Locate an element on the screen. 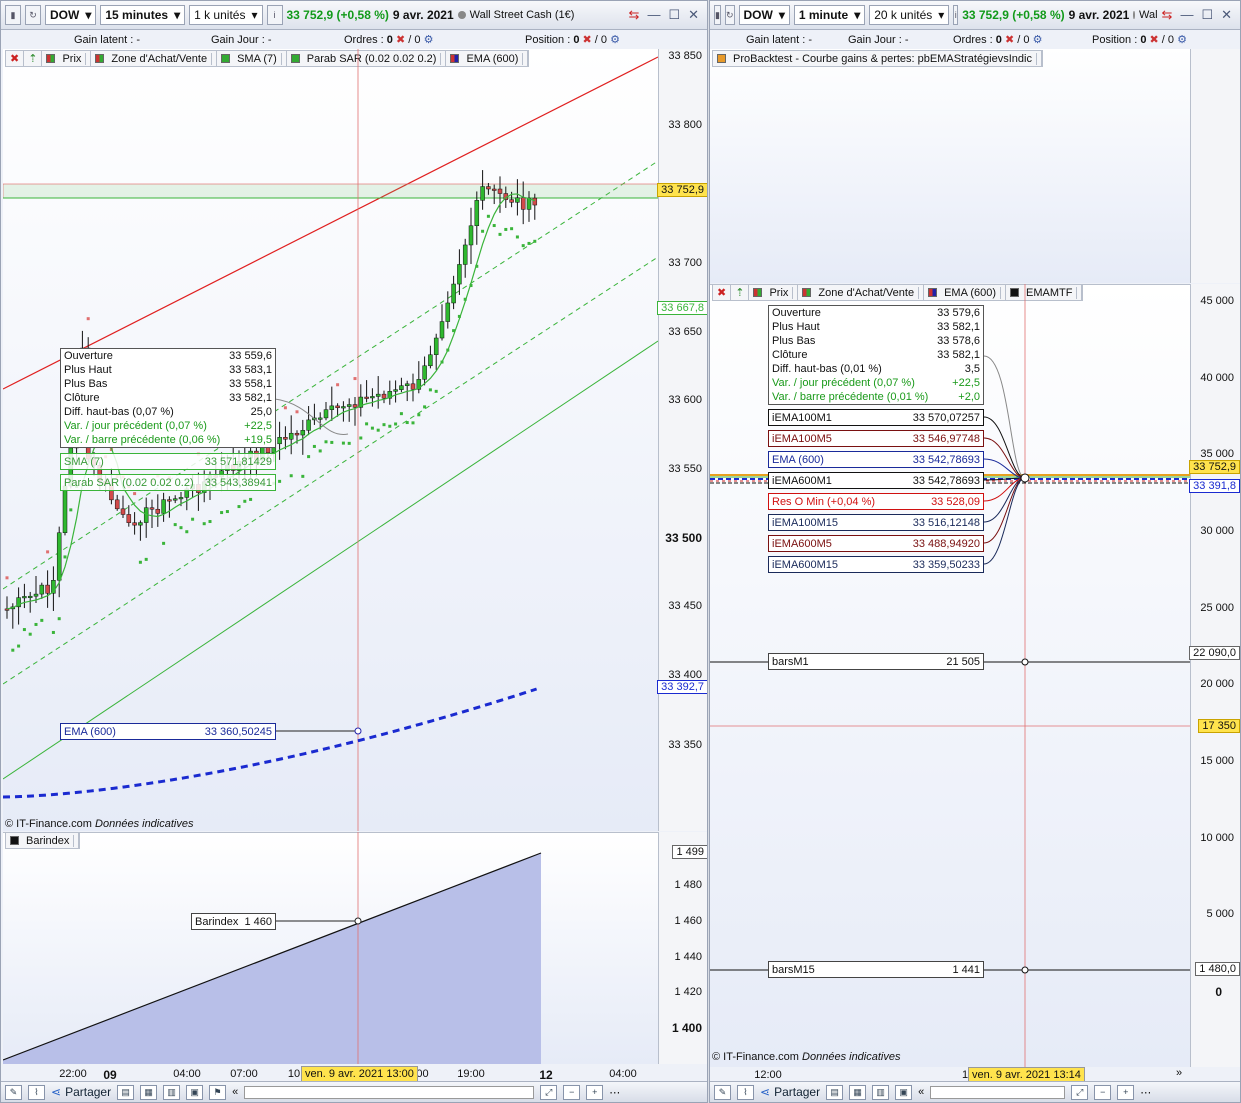  backtest-axis is located at coordinates (1215, 166).